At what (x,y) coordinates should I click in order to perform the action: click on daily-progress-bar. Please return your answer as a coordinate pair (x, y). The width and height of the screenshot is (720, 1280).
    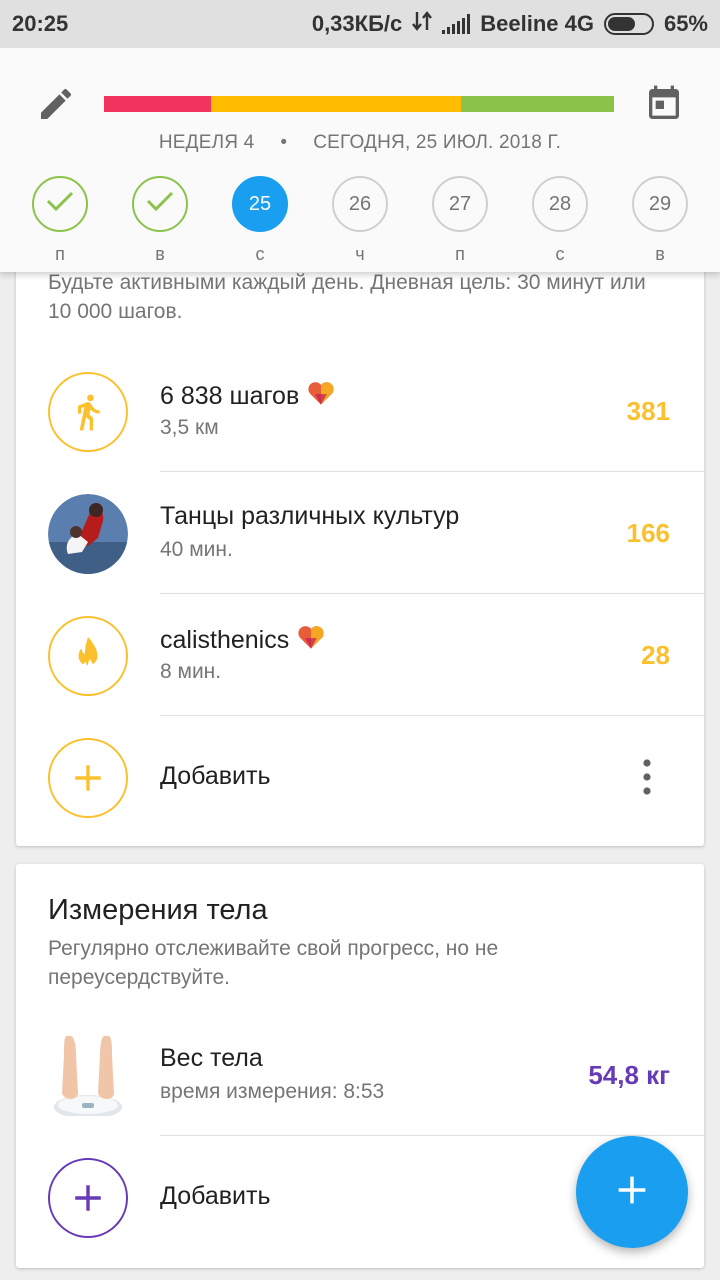
    Looking at the image, I should click on (359, 104).